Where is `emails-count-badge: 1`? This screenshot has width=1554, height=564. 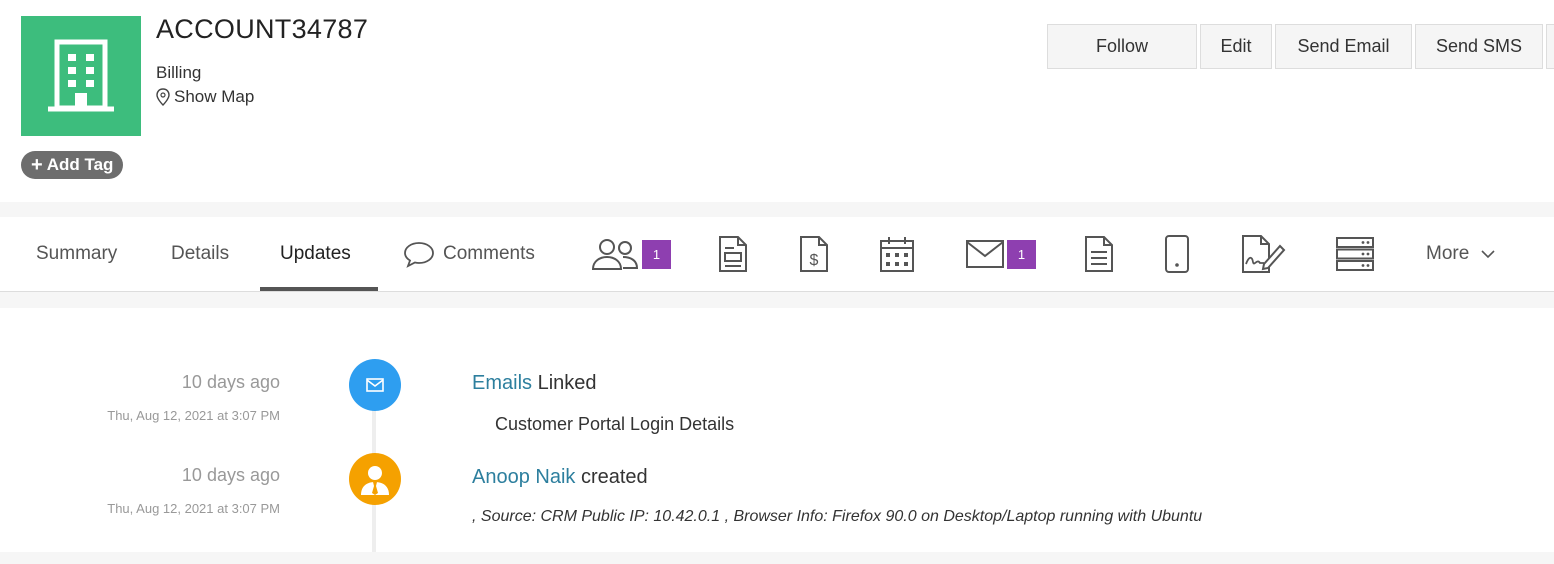
emails-count-badge: 1 is located at coordinates (1021, 254).